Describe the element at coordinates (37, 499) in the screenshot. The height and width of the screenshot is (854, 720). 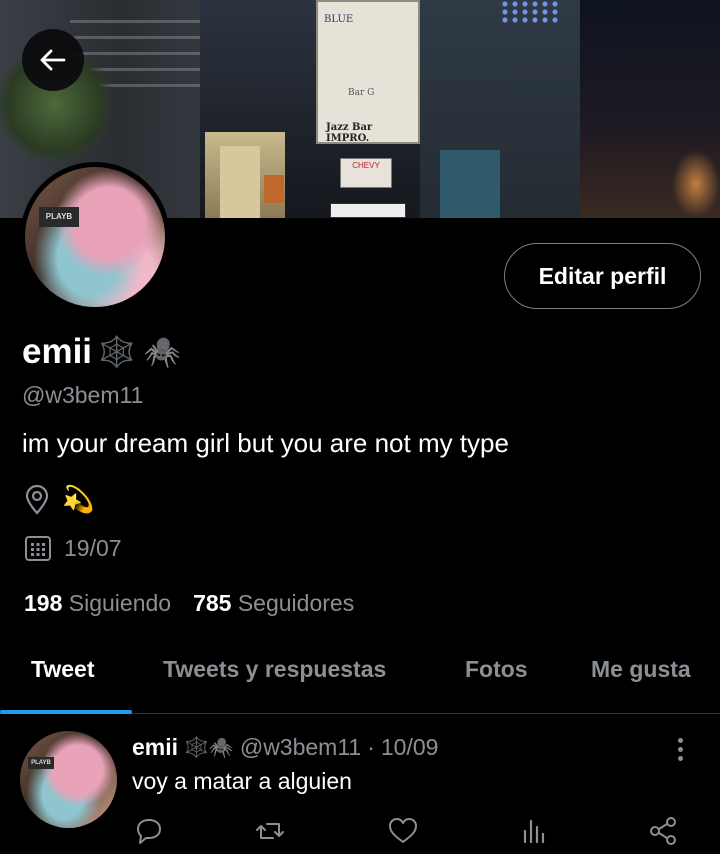
I see `location-pin-icon` at that location.